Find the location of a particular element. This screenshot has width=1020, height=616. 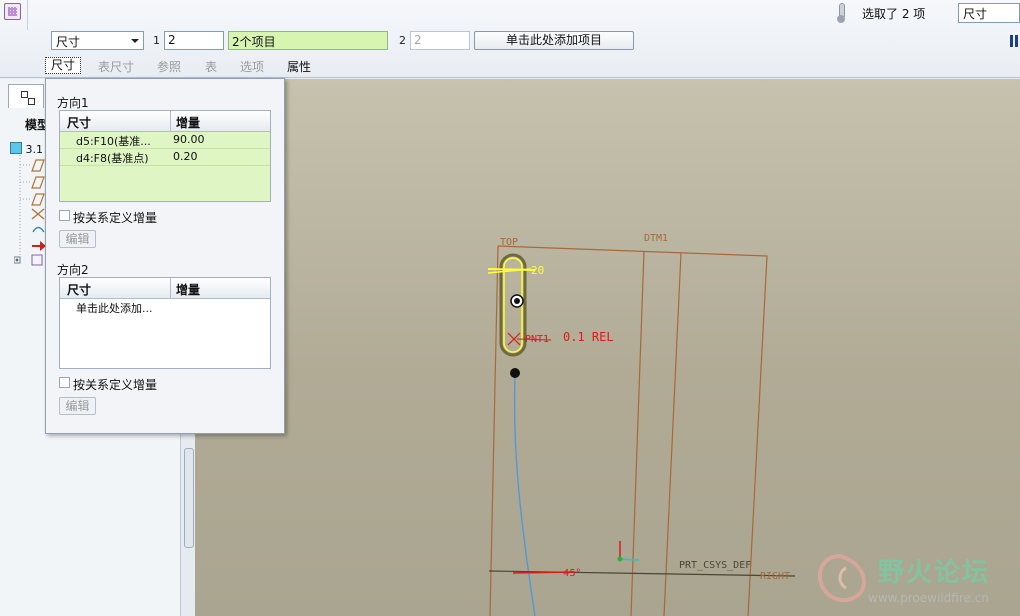

curve-endpoint is located at coordinates (515, 373).